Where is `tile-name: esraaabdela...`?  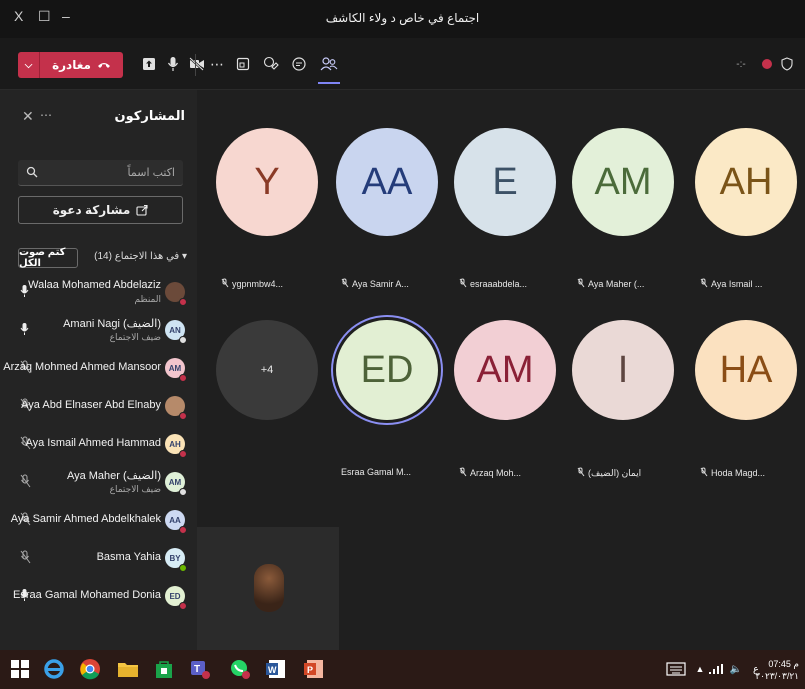 tile-name: esraaabdela... is located at coordinates (499, 284).